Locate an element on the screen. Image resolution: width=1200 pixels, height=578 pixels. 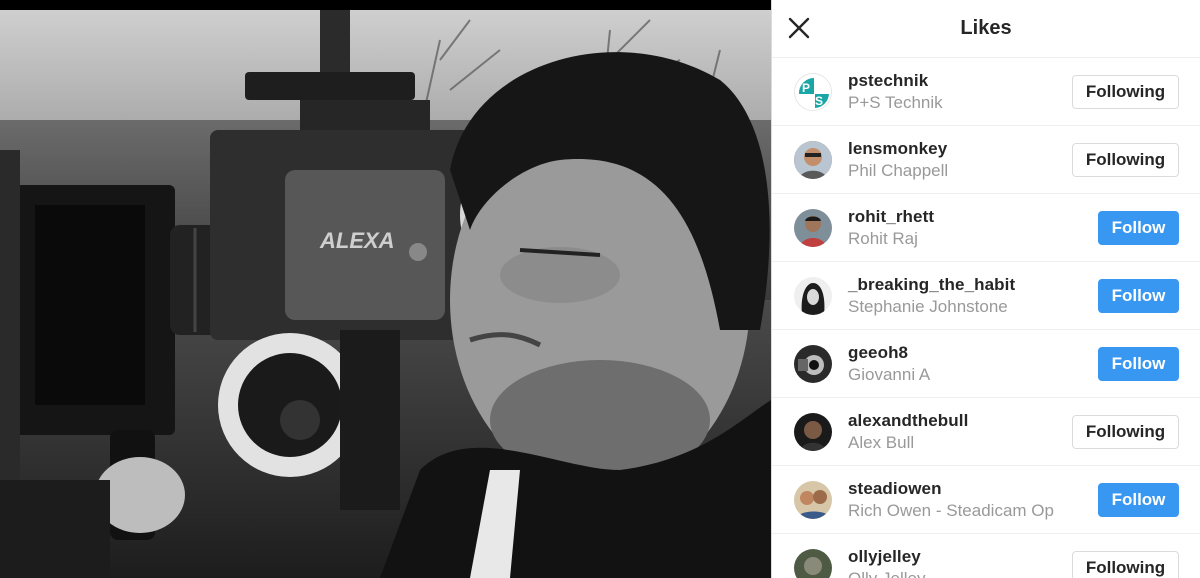
username: geeoh8 is located at coordinates (973, 352).